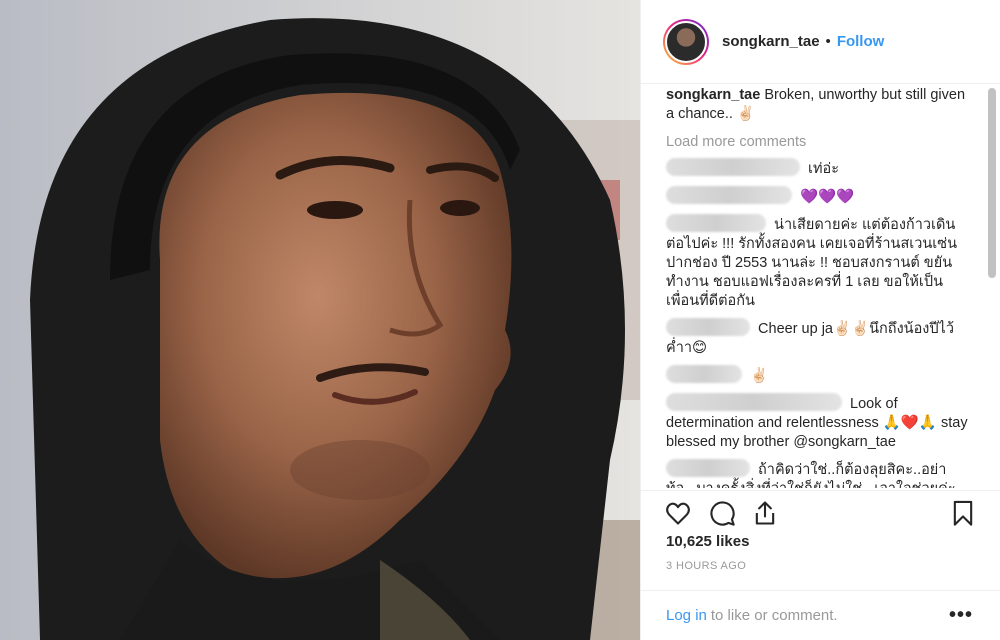 This screenshot has width=1000, height=640. What do you see at coordinates (722, 513) in the screenshot?
I see `comment-icon` at bounding box center [722, 513].